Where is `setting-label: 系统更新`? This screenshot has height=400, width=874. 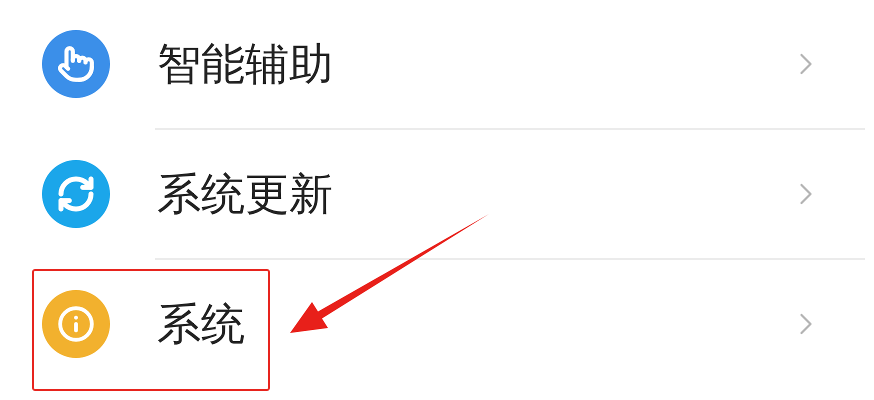 setting-label: 系统更新 is located at coordinates (472, 194).